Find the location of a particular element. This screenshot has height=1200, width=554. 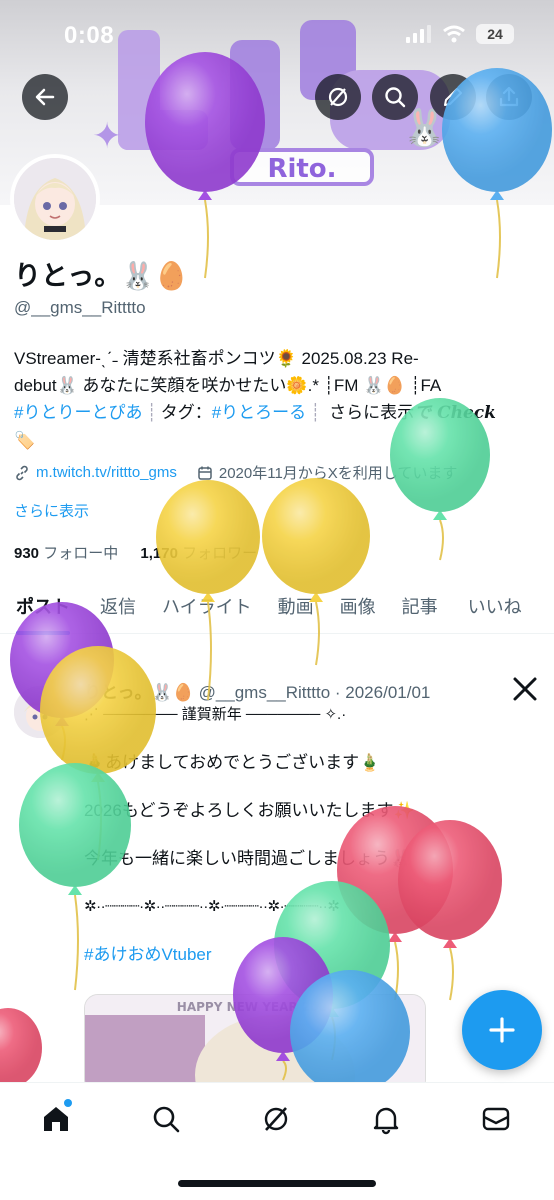

tab-media: 画像 is located at coordinates (358, 606).